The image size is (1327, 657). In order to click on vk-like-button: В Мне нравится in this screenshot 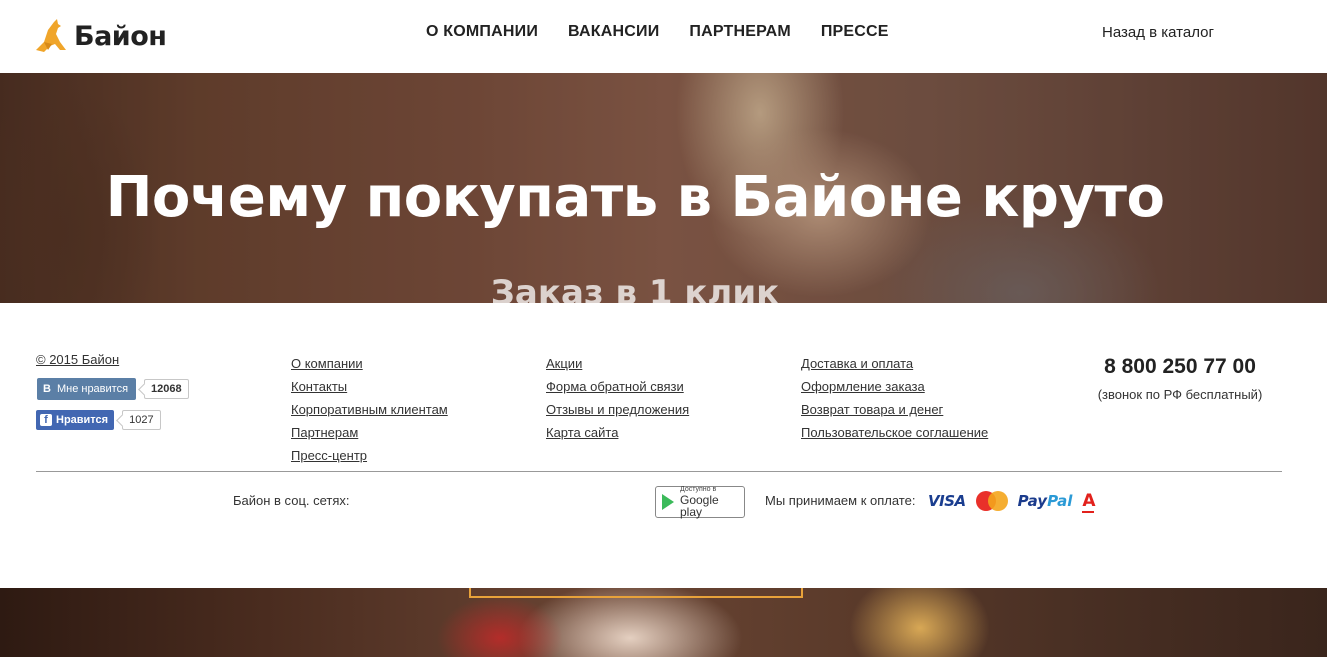, I will do `click(87, 389)`.